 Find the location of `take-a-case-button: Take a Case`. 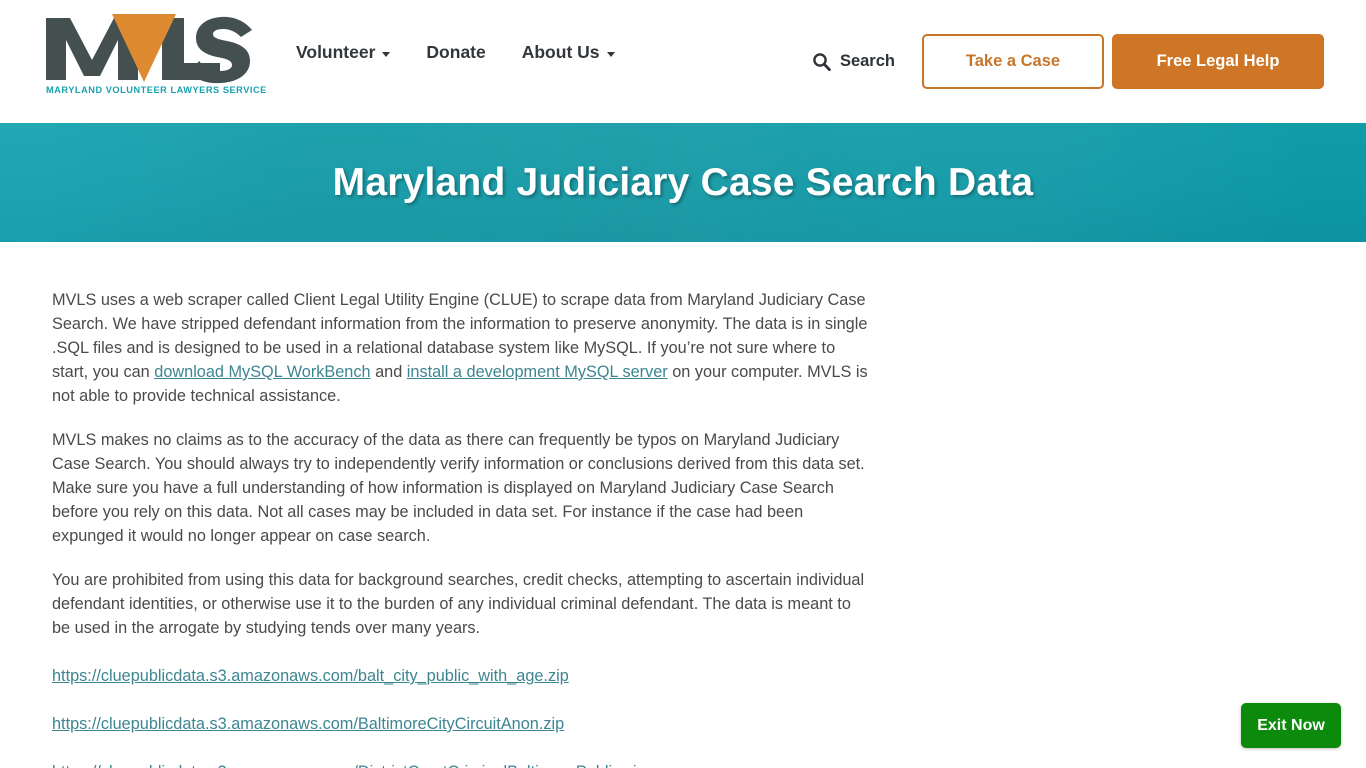

take-a-case-button: Take a Case is located at coordinates (1013, 61).